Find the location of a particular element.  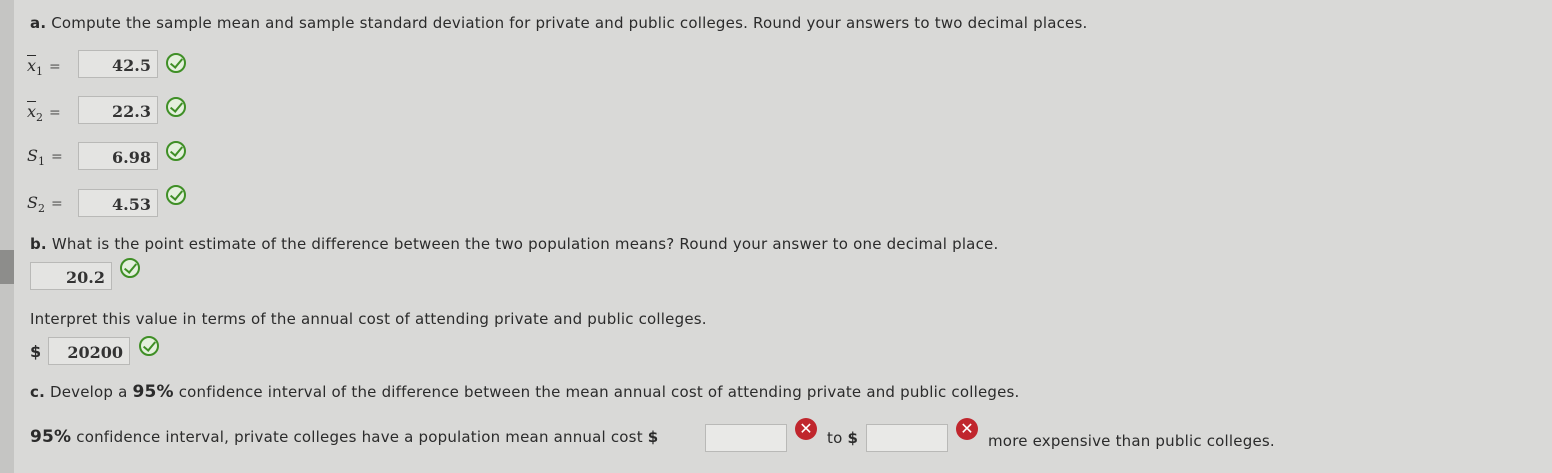

currency-symbol: $ is located at coordinates (36, 351).